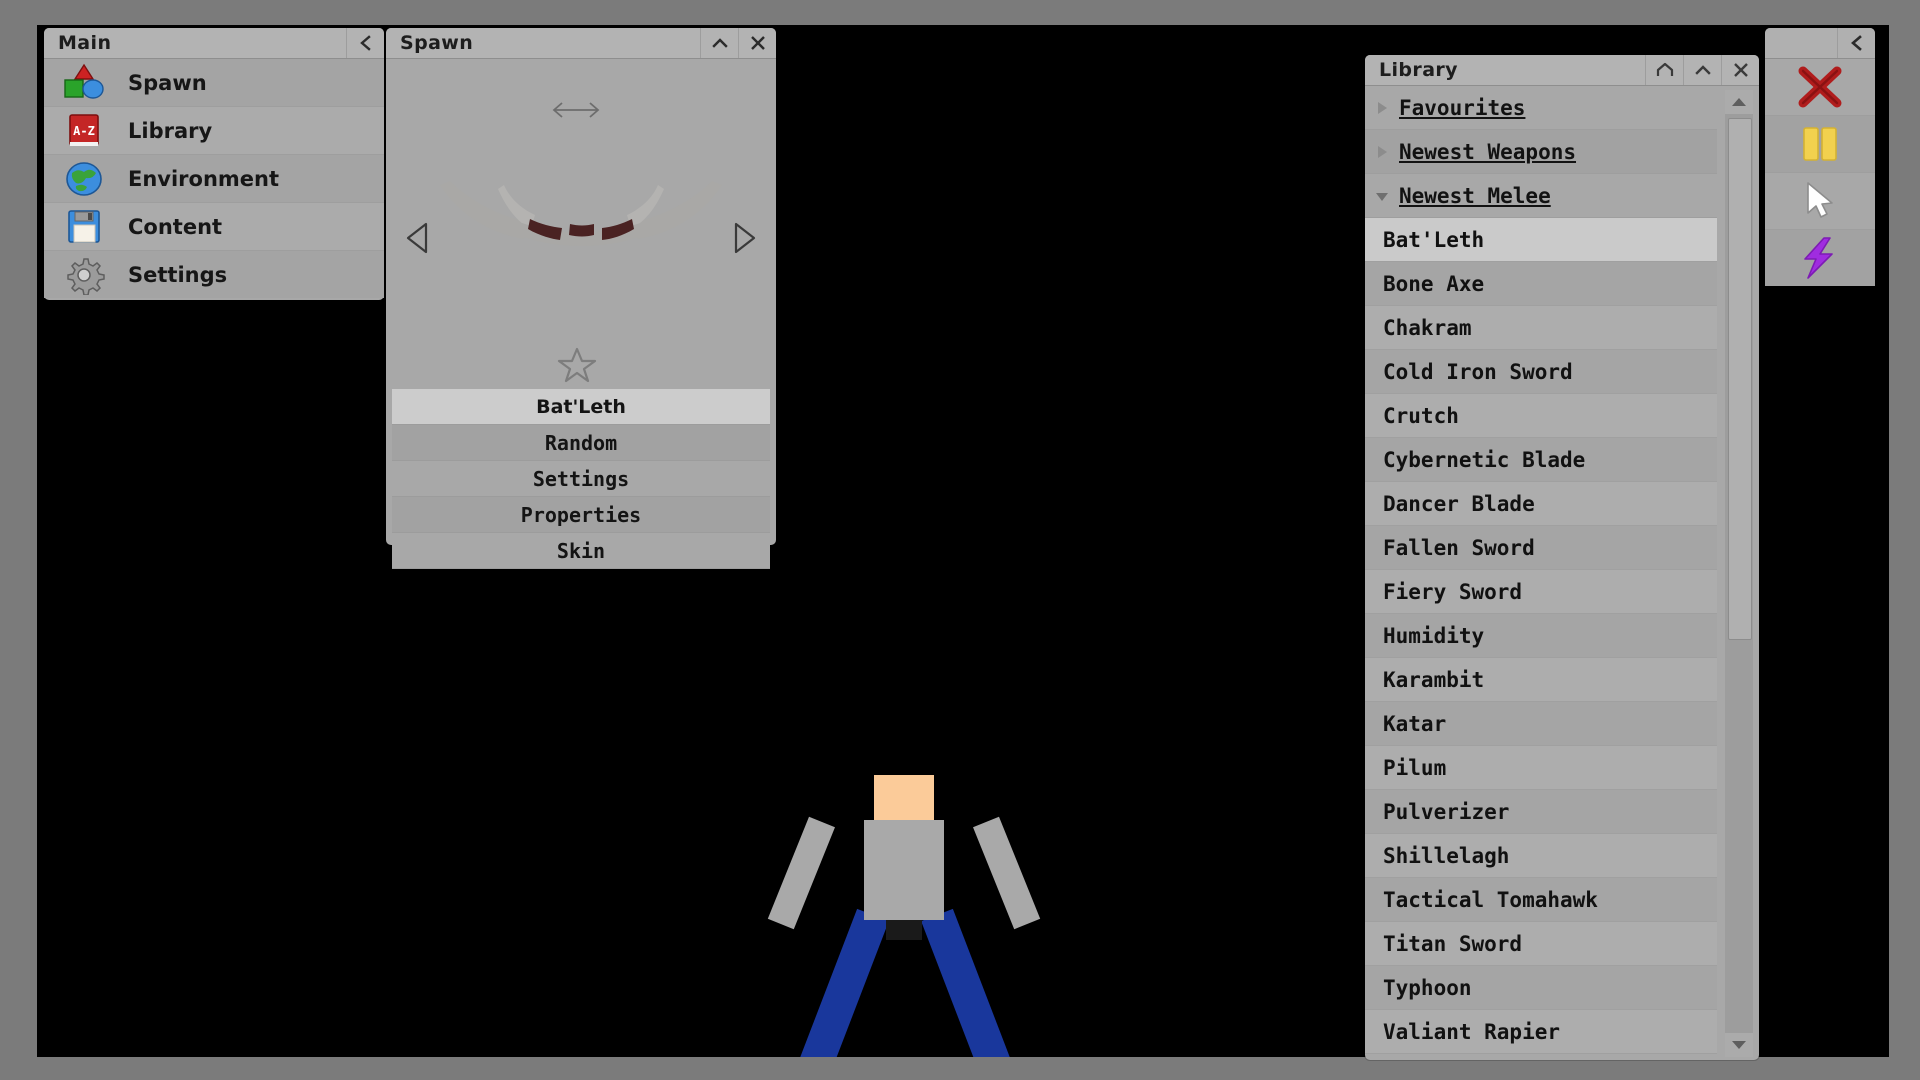 The width and height of the screenshot is (1920, 1080). What do you see at coordinates (1541, 240) in the screenshot?
I see `list-item: Bat'Leth` at bounding box center [1541, 240].